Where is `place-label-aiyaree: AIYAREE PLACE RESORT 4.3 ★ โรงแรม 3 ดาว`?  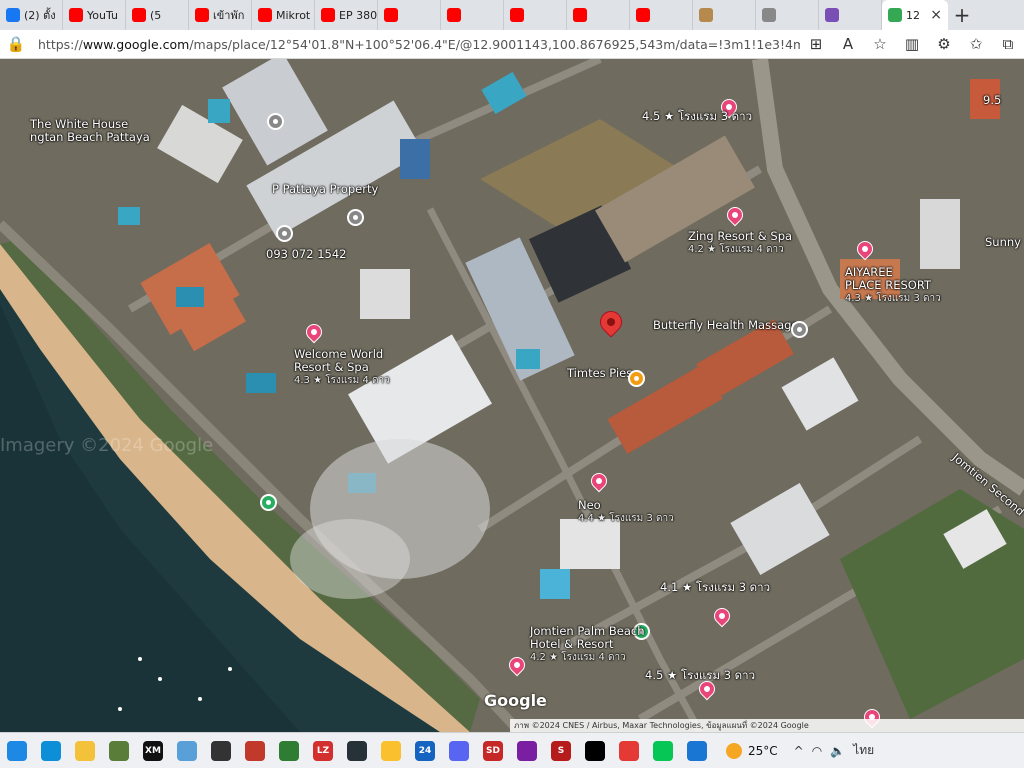 place-label-aiyaree: AIYAREE PLACE RESORT 4.3 ★ โรงแรม 3 ดาว is located at coordinates (893, 285).